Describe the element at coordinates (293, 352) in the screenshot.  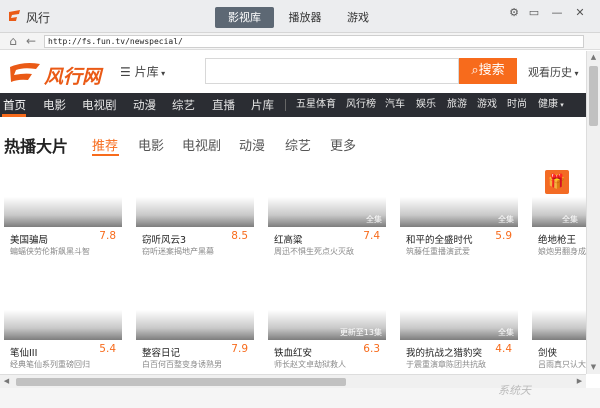
I see `video-title: 铁血红安` at that location.